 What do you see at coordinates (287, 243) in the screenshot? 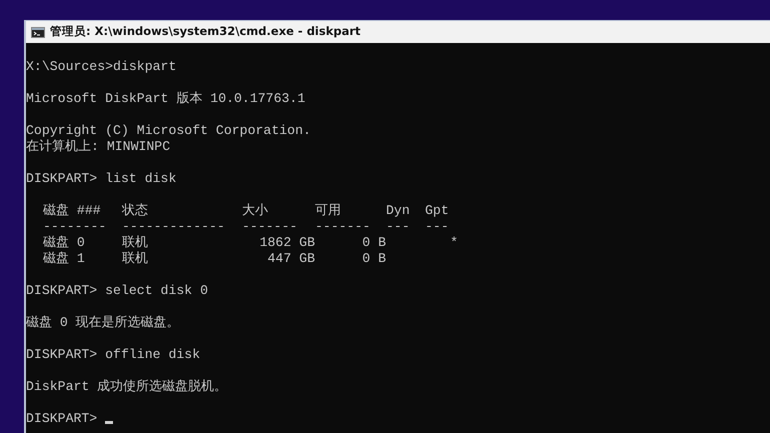
I see `table-cell: 1862 GB` at bounding box center [287, 243].